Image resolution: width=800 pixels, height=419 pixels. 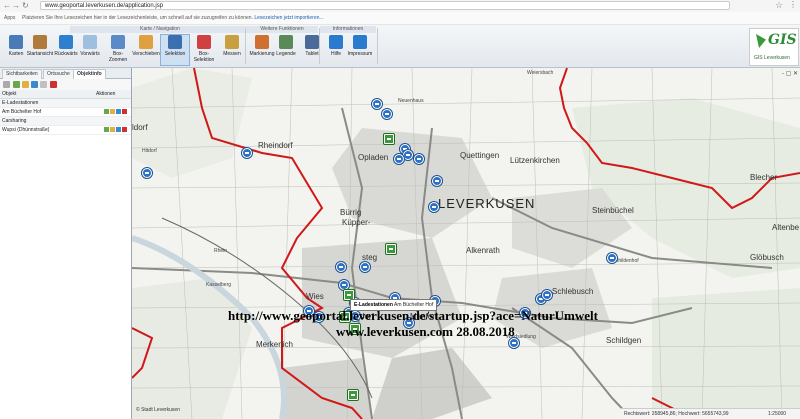 What do you see at coordinates (535, 160) in the screenshot?
I see `map-label-luetzenkirchen: Lützenkirchen` at bounding box center [535, 160].